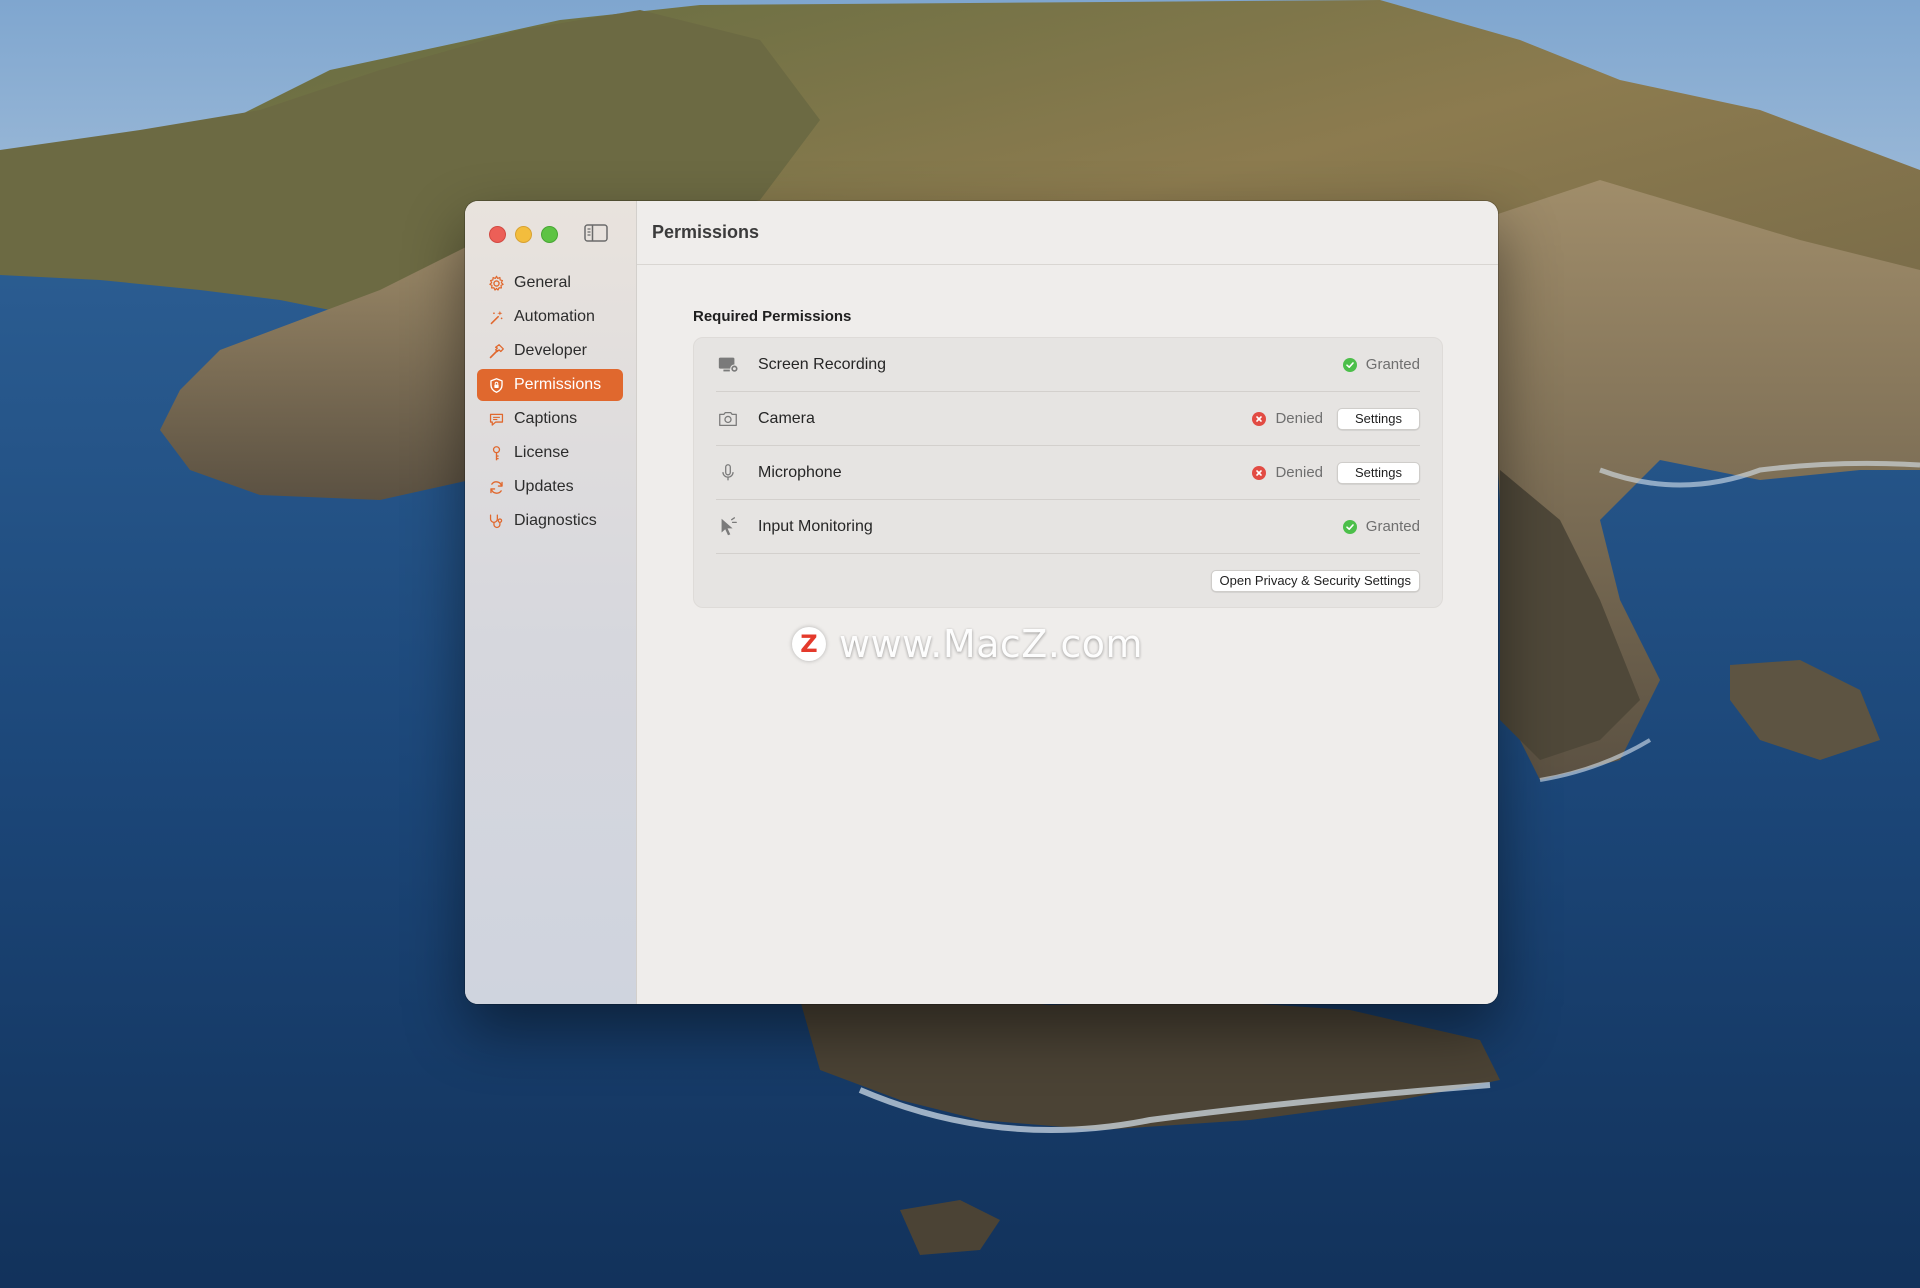 The height and width of the screenshot is (1288, 1920). I want to click on permission-label: Screen Recording, so click(822, 364).